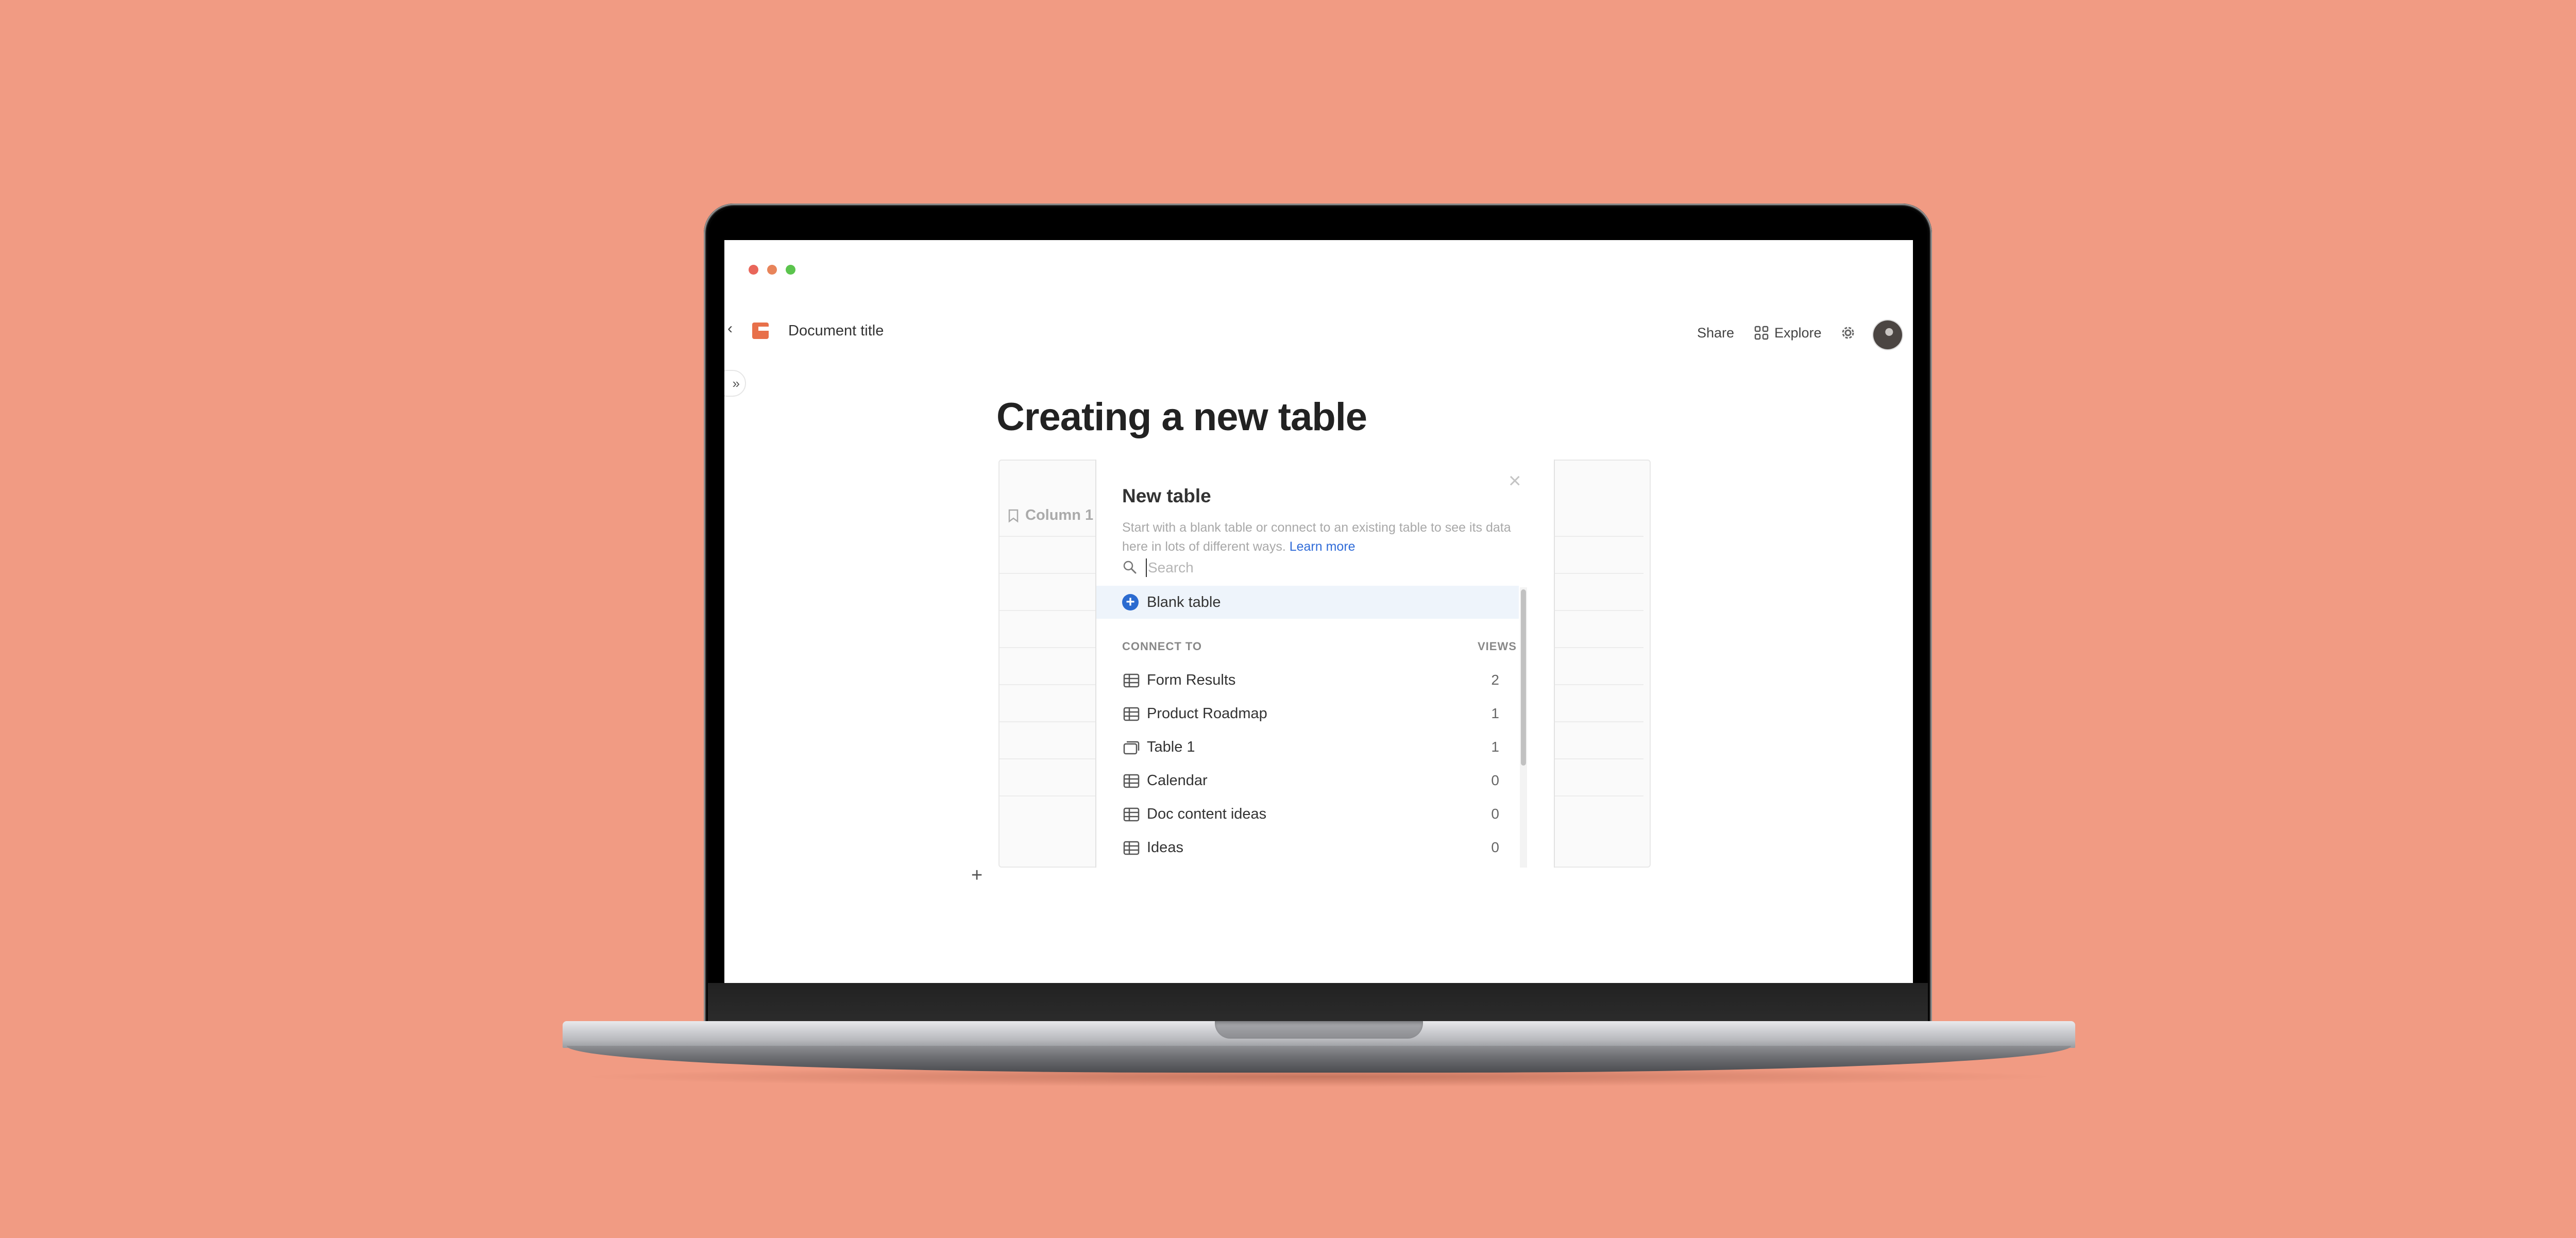 The height and width of the screenshot is (1238, 2576). What do you see at coordinates (1130, 567) in the screenshot?
I see `search-icon` at bounding box center [1130, 567].